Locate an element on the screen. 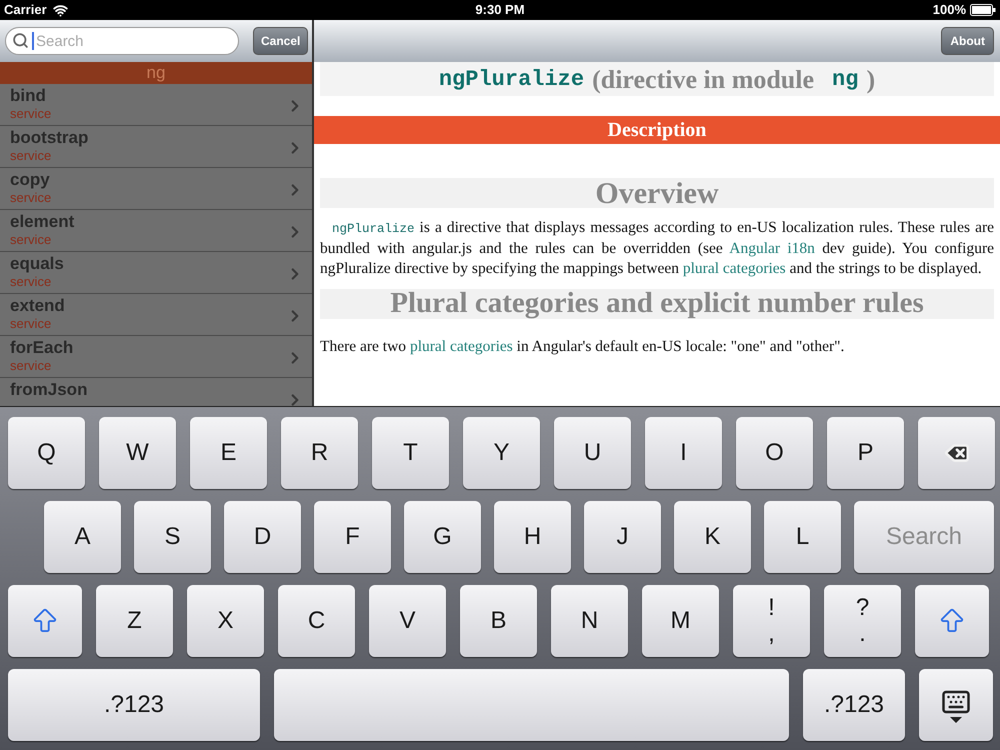  key: E is located at coordinates (228, 453).